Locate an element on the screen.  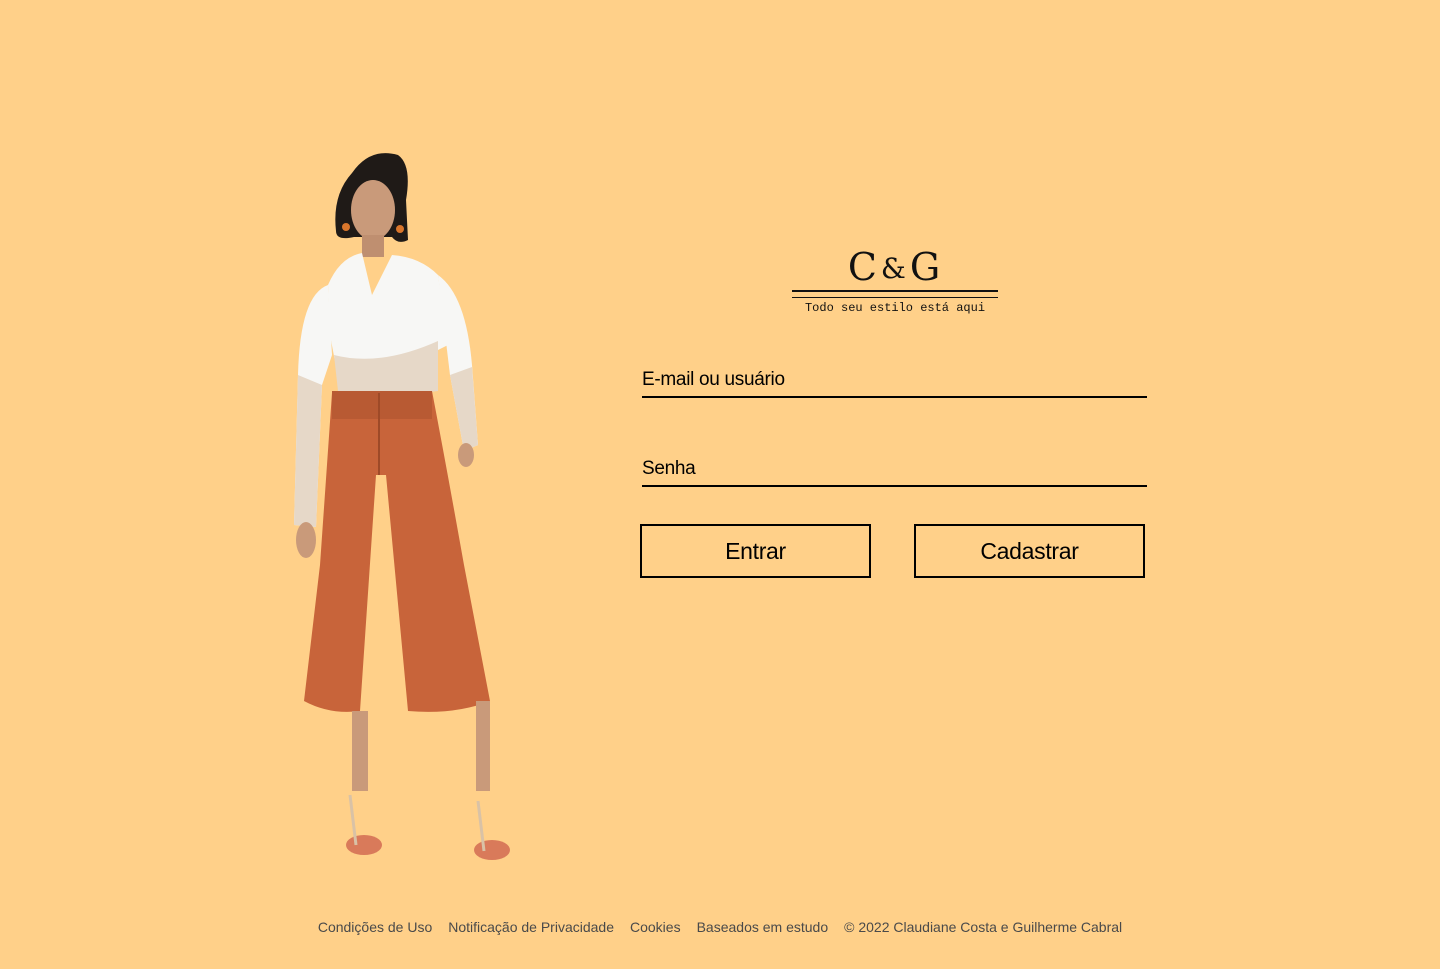
email-field is located at coordinates (894, 382).